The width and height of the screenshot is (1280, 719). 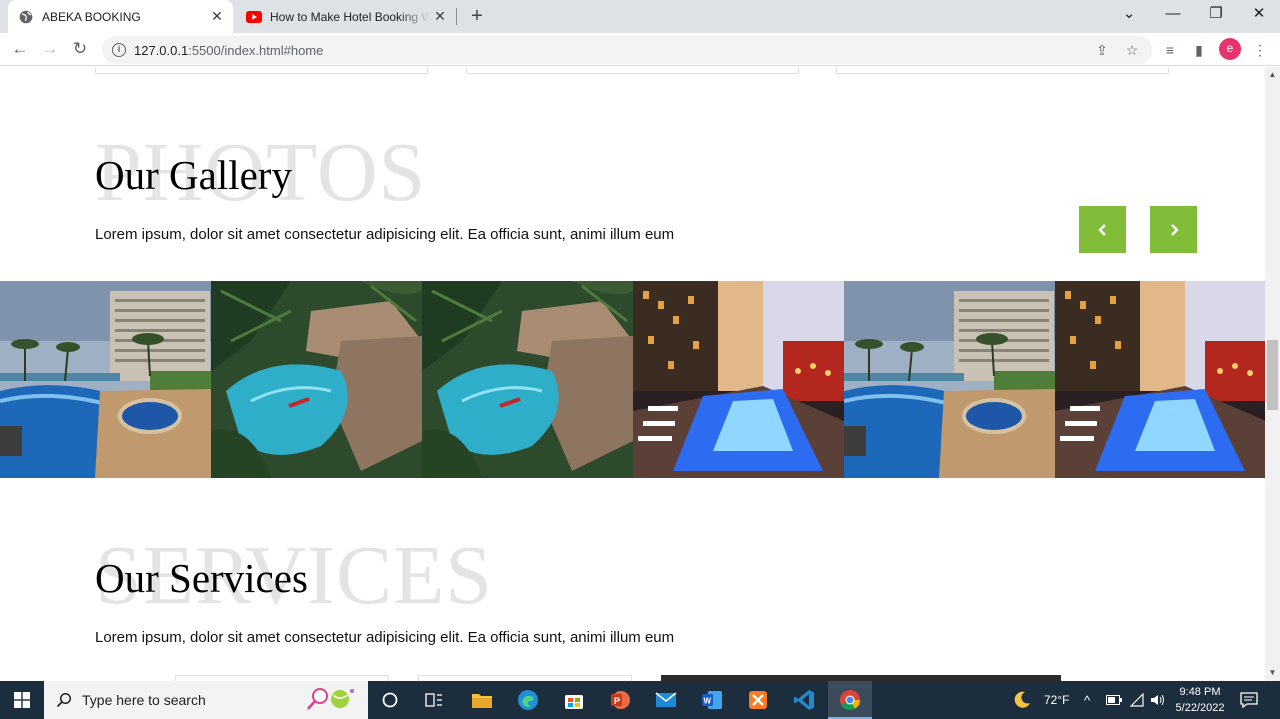 What do you see at coordinates (229, 50) in the screenshot?
I see `url-text: 127.0.0.1:5500/index.html#home` at bounding box center [229, 50].